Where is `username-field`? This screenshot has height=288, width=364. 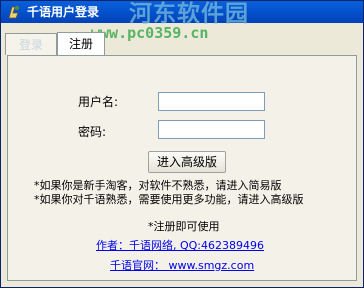 username-field is located at coordinates (211, 101).